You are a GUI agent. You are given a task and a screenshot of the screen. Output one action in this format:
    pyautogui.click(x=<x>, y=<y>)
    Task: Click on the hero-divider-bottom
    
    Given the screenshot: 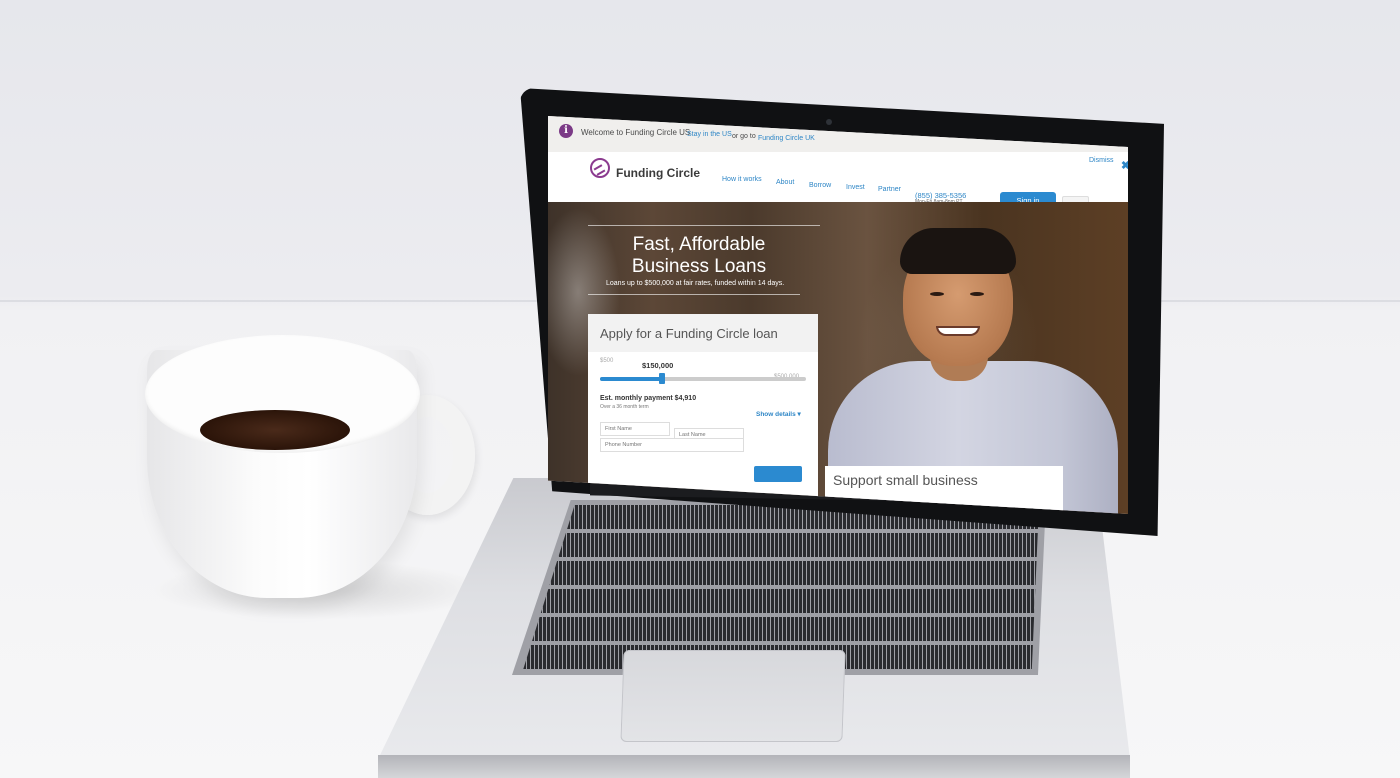 What is the action you would take?
    pyautogui.click(x=694, y=294)
    